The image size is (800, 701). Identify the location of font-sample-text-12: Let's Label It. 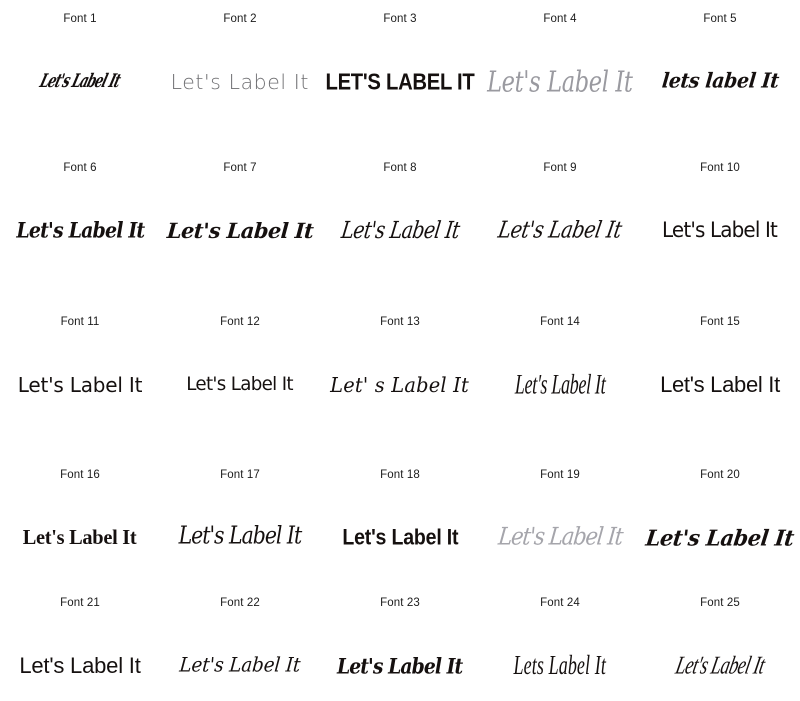
(240, 384).